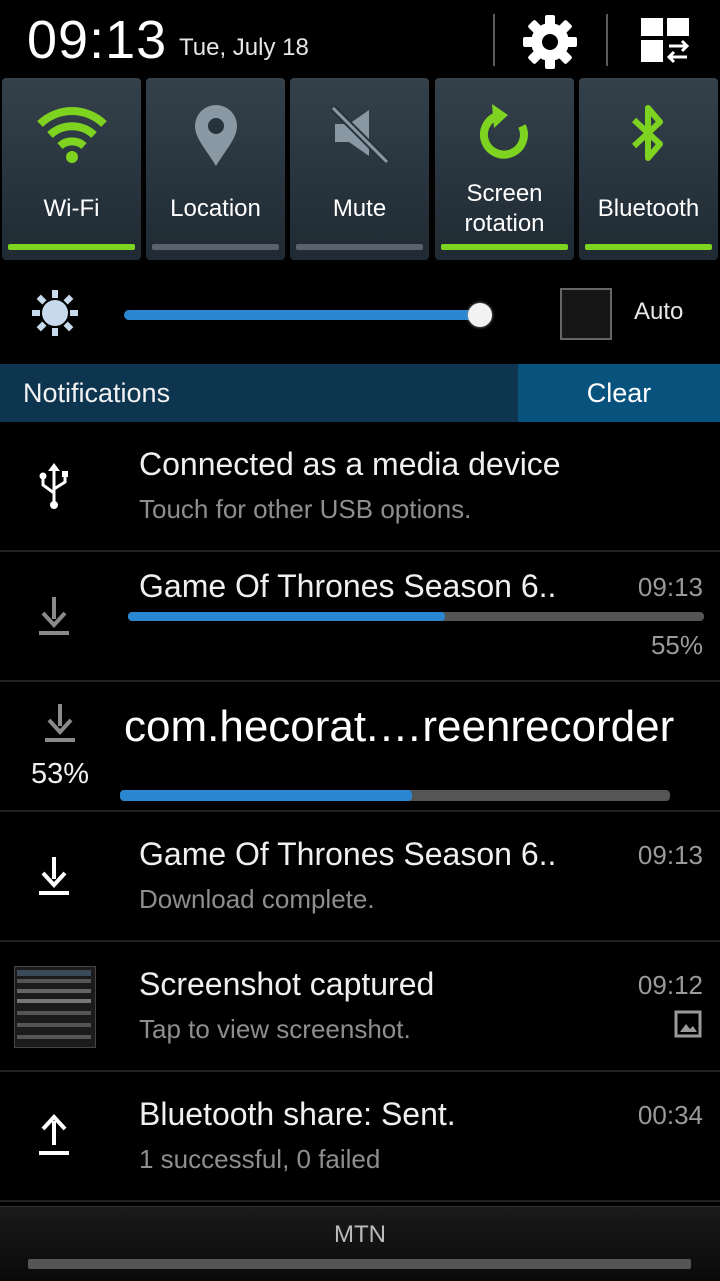 The image size is (720, 1281). I want to click on notification-time: 00:34, so click(670, 1115).